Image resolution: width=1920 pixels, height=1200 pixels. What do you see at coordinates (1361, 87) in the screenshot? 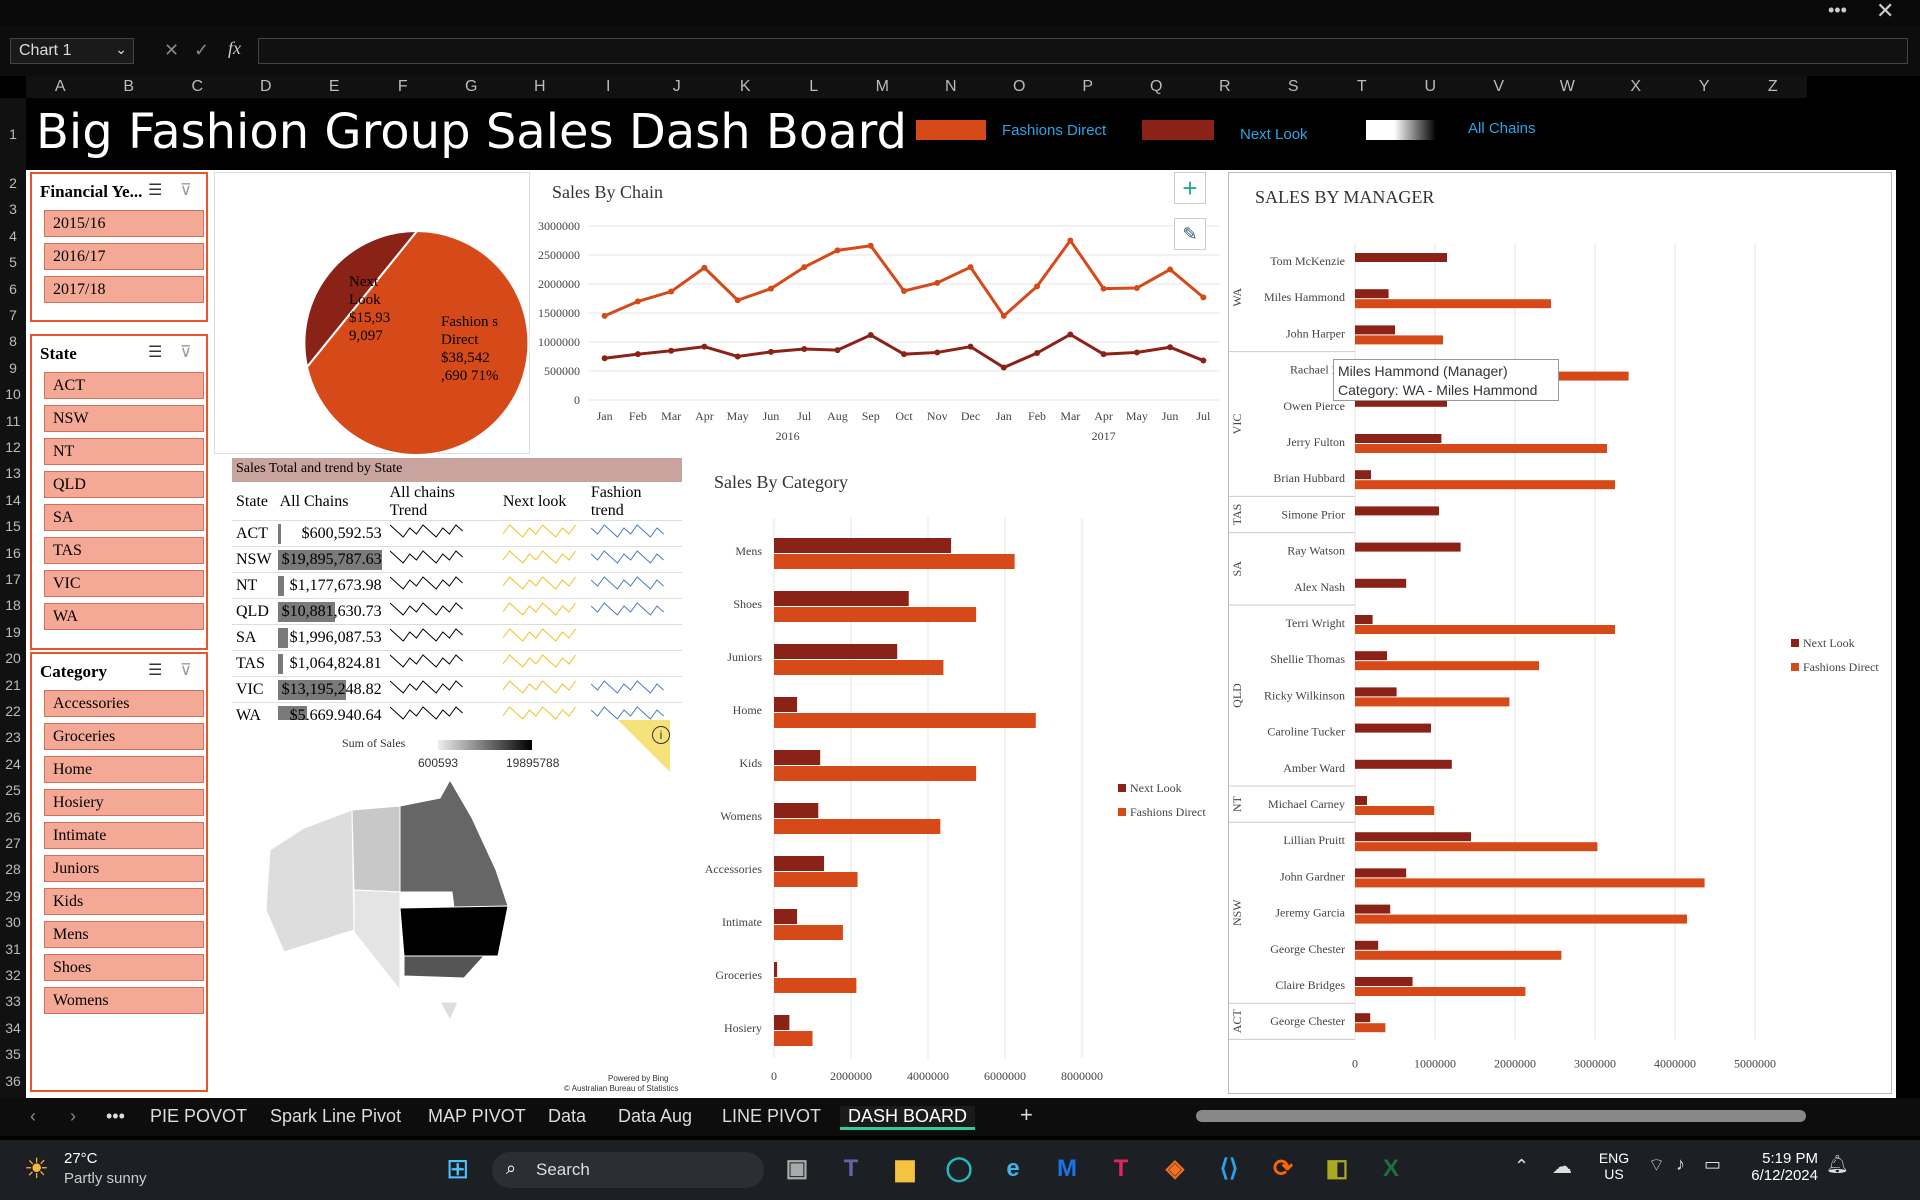
I see `column-header-t: T` at bounding box center [1361, 87].